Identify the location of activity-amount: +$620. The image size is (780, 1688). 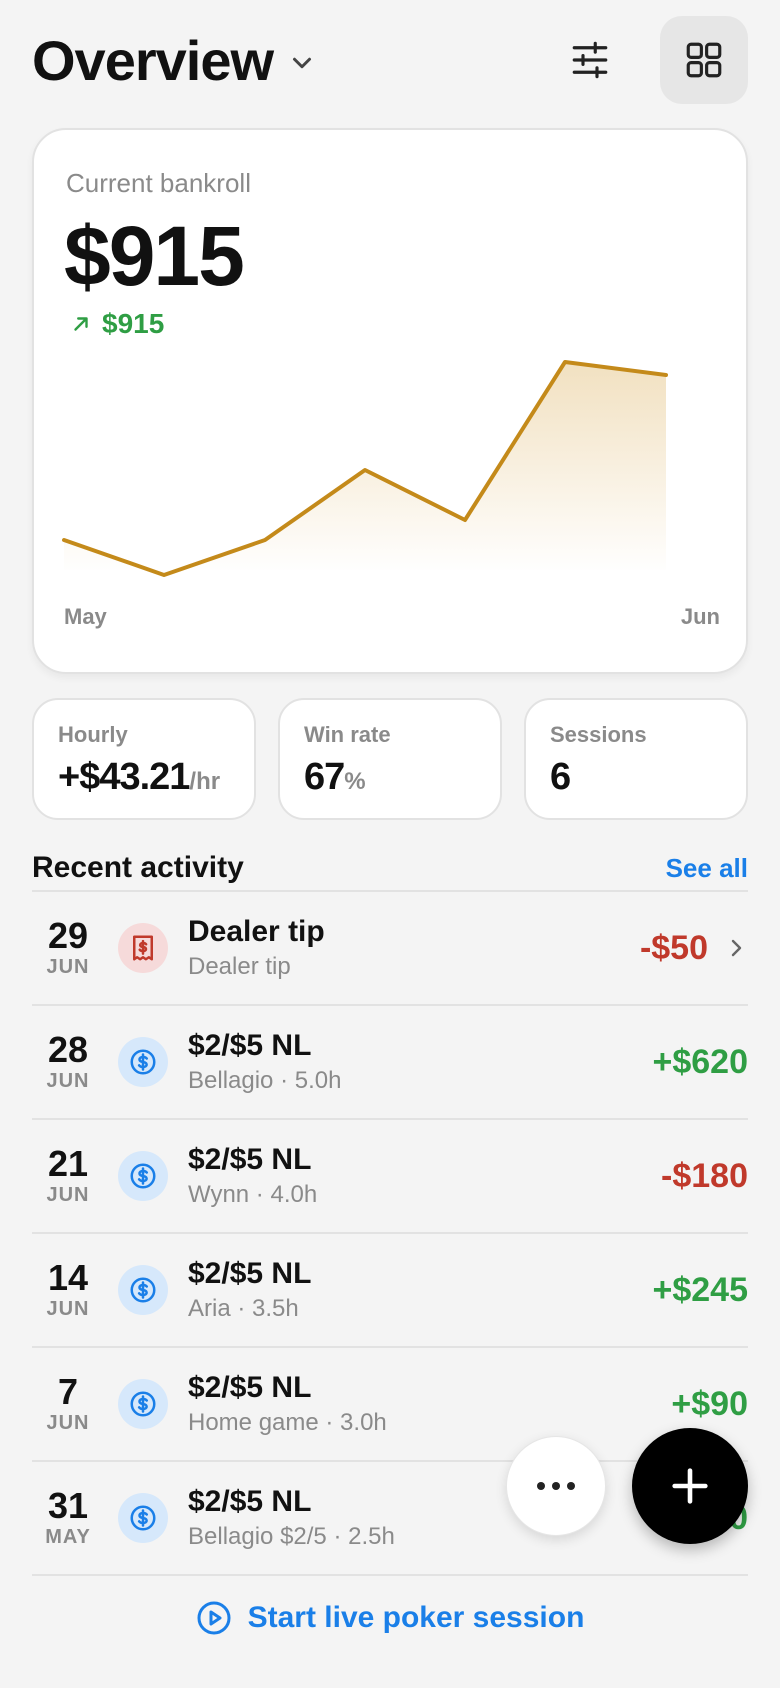
(700, 1061).